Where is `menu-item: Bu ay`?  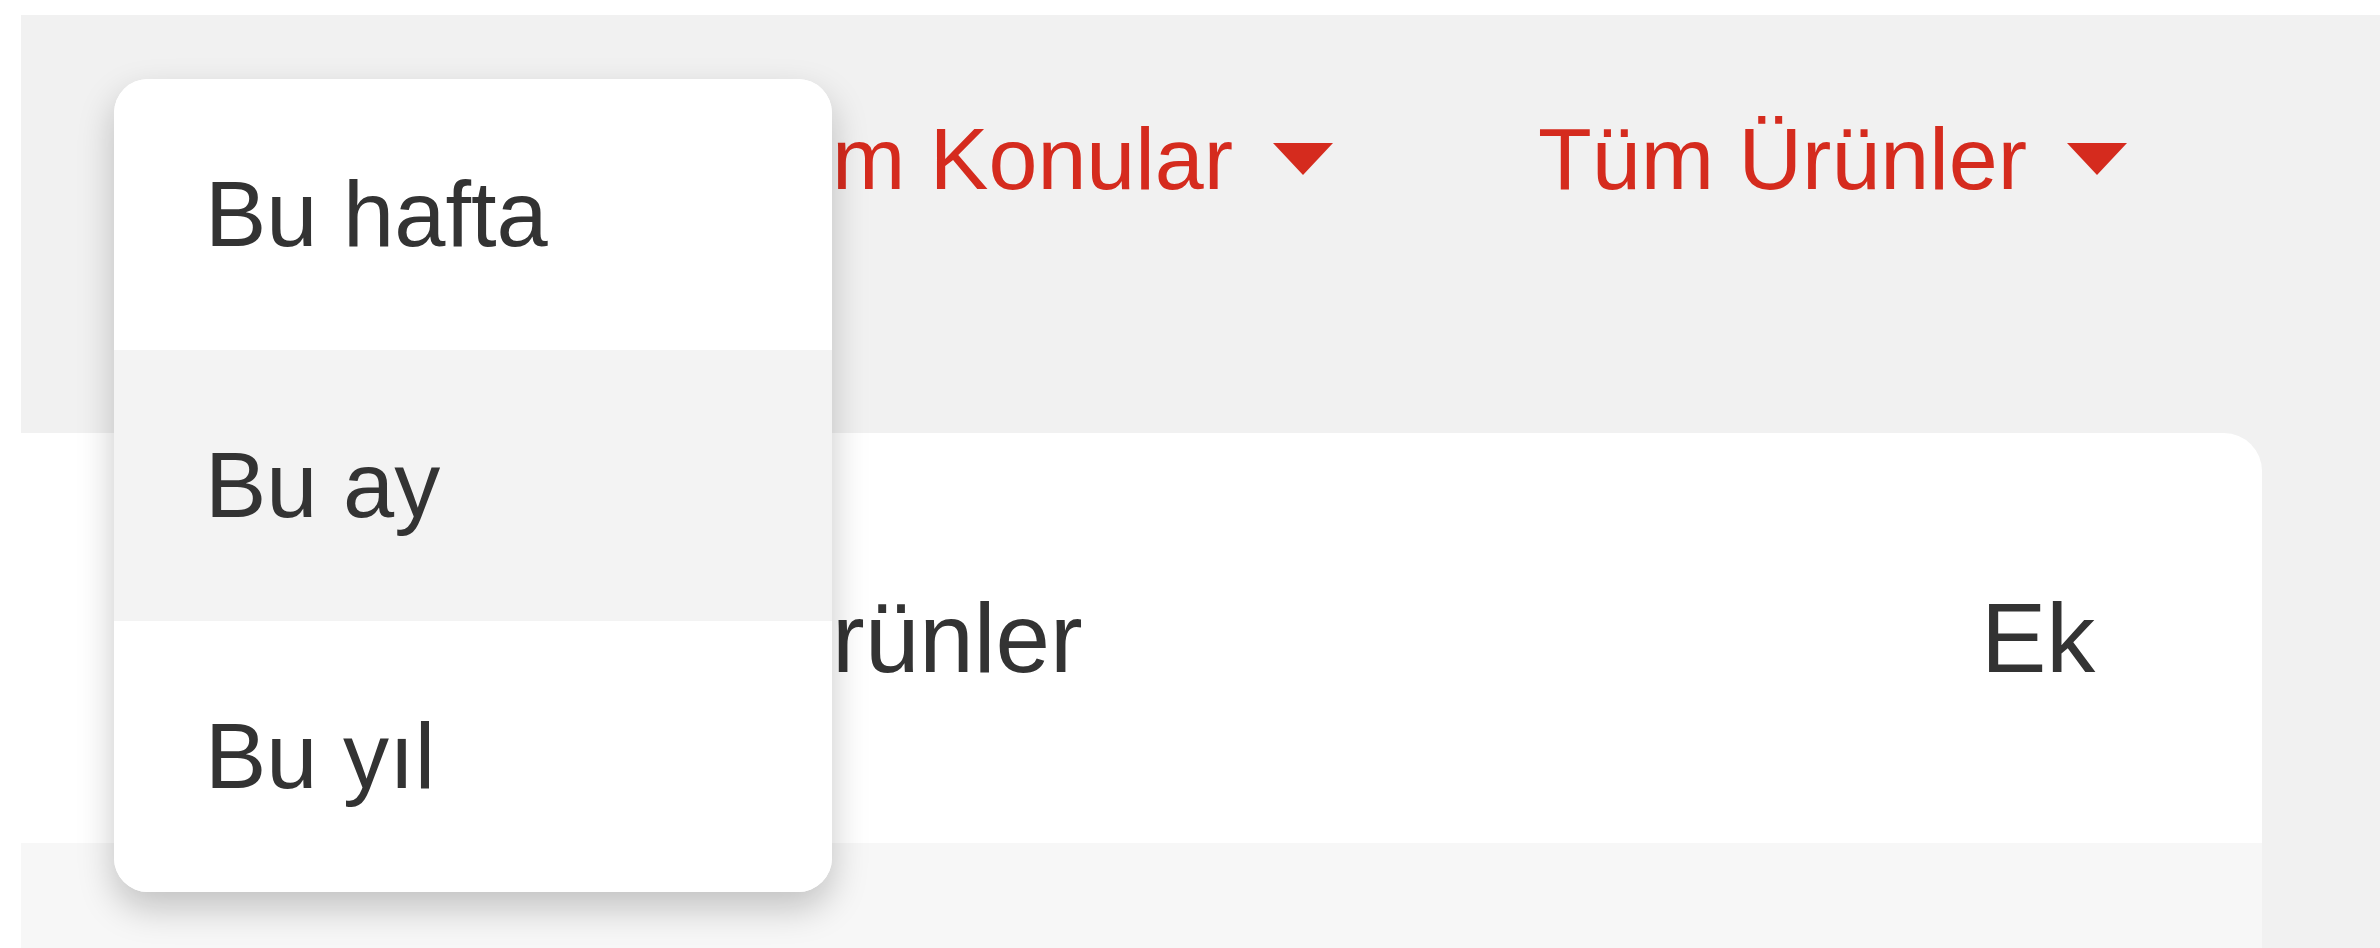 menu-item: Bu ay is located at coordinates (473, 485).